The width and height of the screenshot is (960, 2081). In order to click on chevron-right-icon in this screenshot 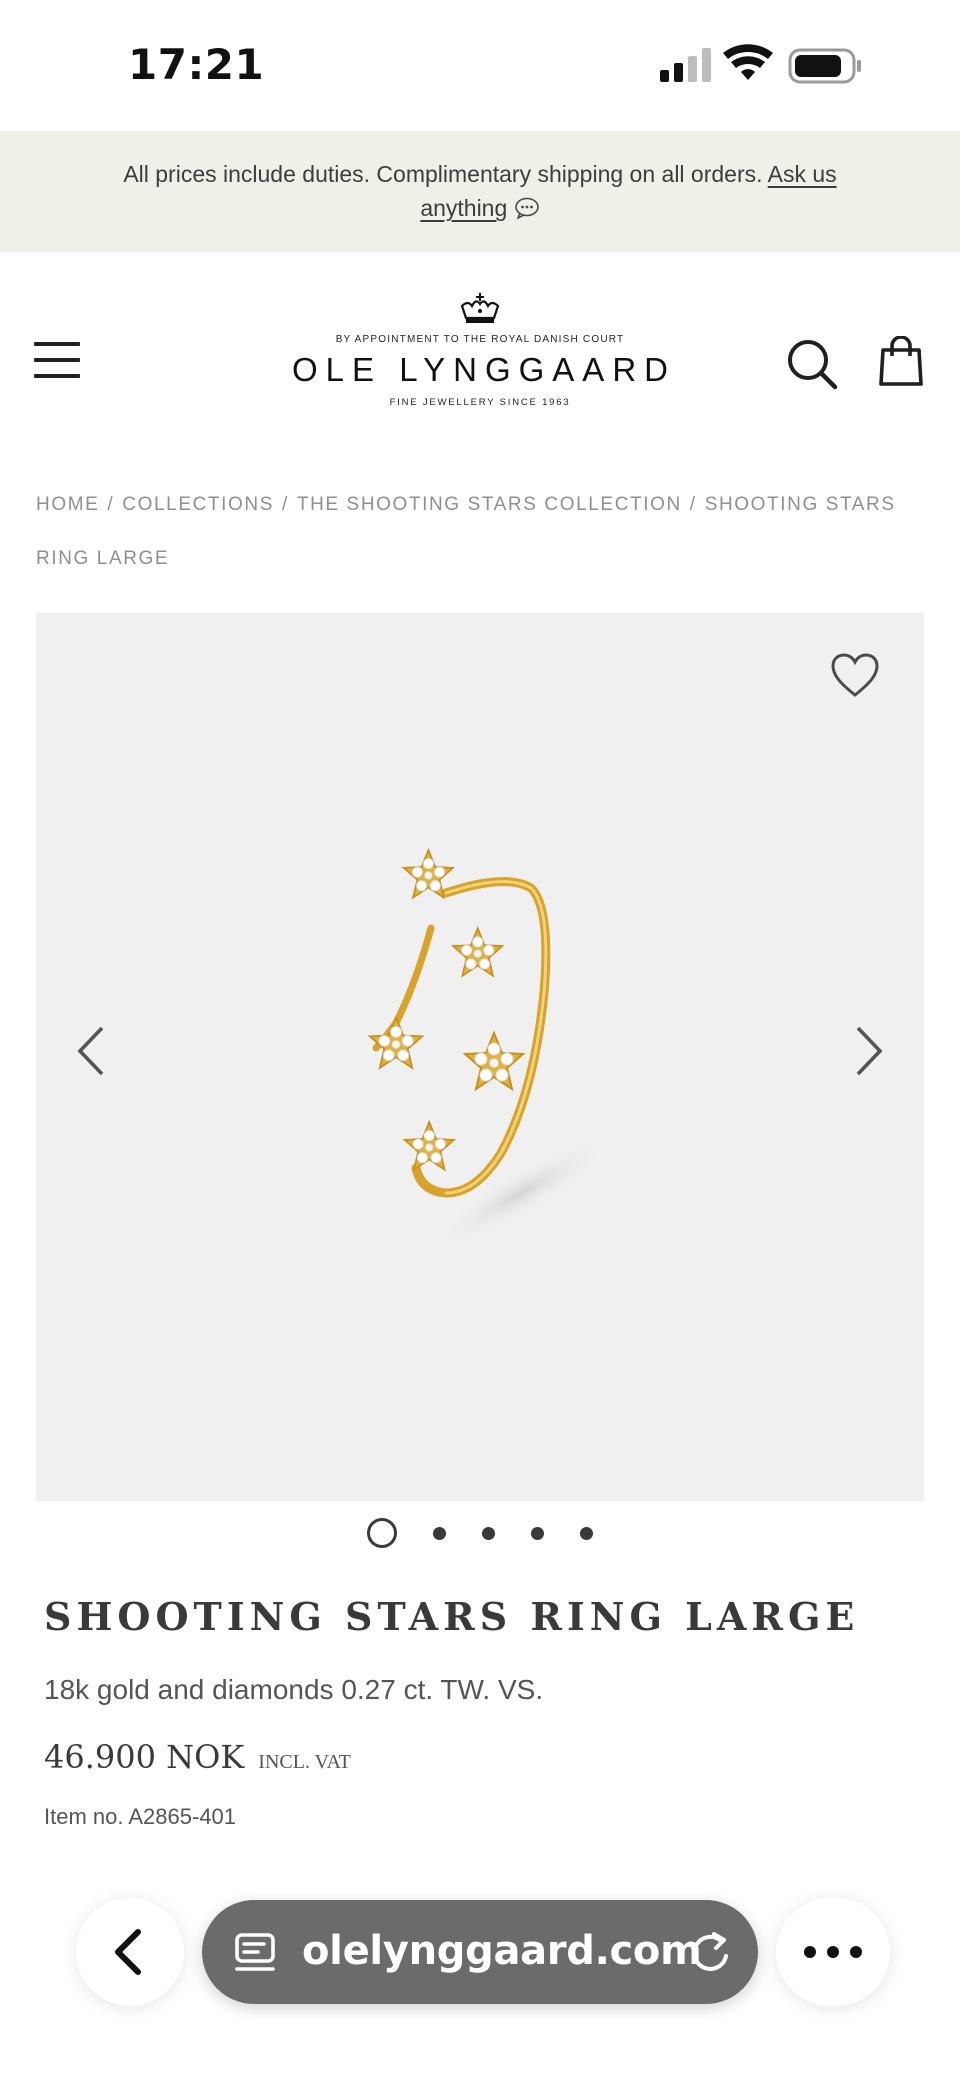, I will do `click(869, 1051)`.